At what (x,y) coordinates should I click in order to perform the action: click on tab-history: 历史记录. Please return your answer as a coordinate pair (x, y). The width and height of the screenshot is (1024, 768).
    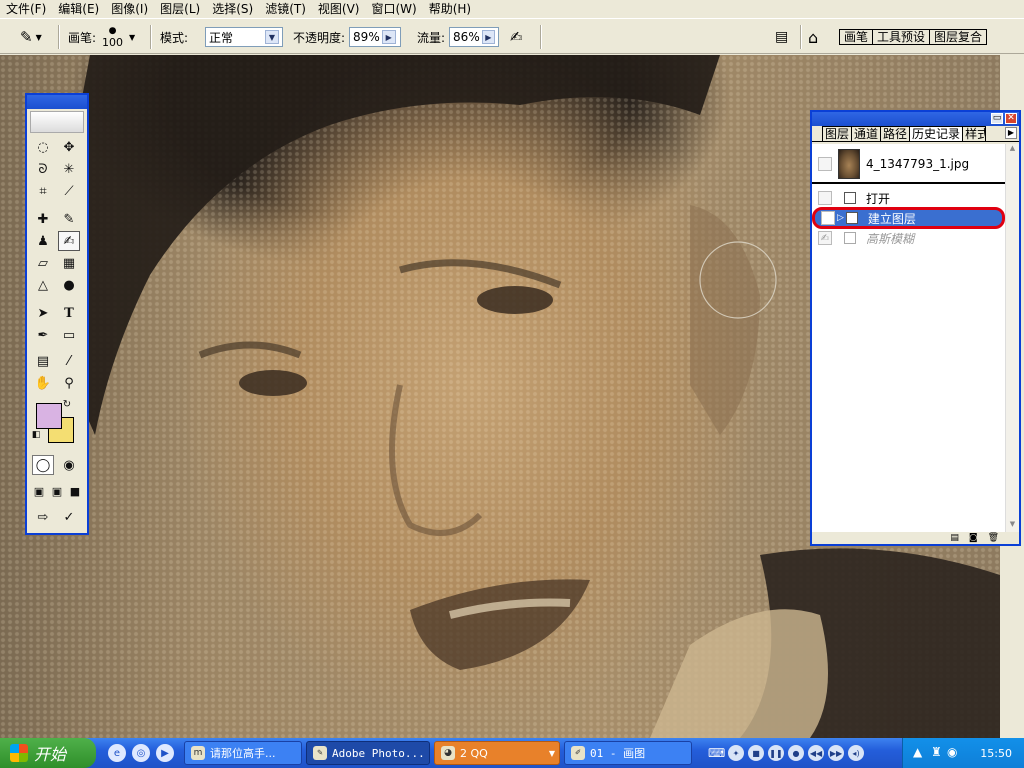
    Looking at the image, I should click on (936, 133).